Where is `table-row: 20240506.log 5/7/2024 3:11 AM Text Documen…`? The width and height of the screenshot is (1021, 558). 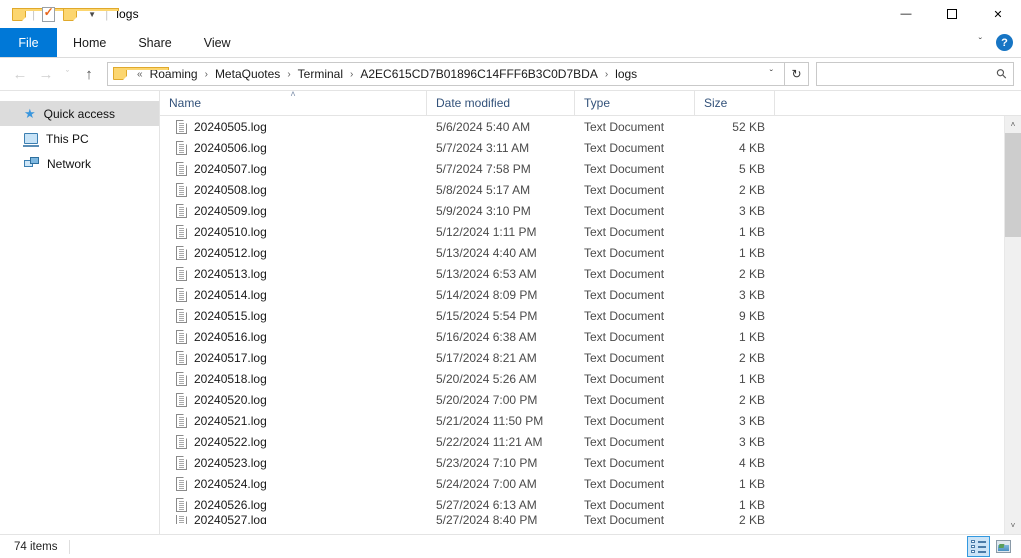 table-row: 20240506.log 5/7/2024 3:11 AM Text Documen… is located at coordinates (590, 147).